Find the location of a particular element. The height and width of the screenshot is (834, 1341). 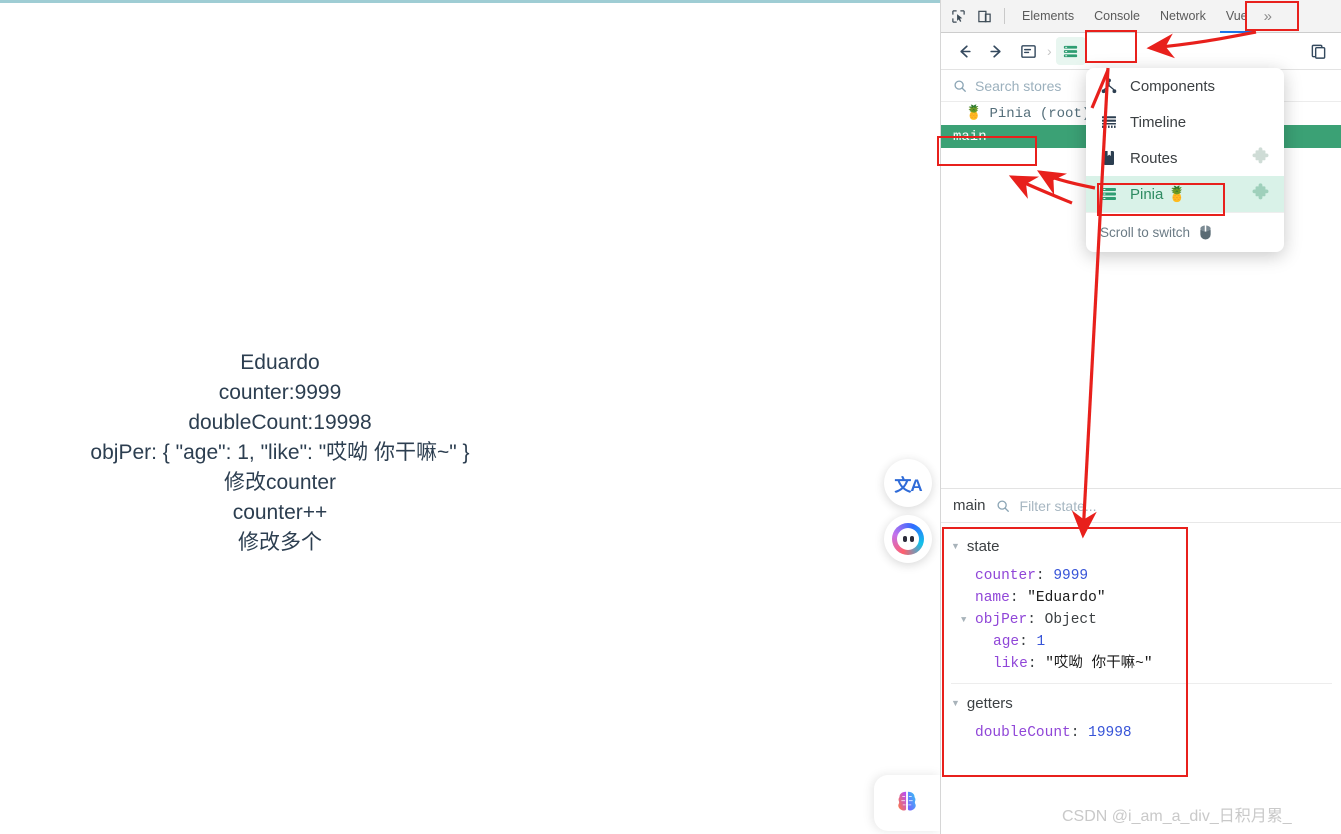

menu-item-label: Pinia 🍍 is located at coordinates (1158, 194).